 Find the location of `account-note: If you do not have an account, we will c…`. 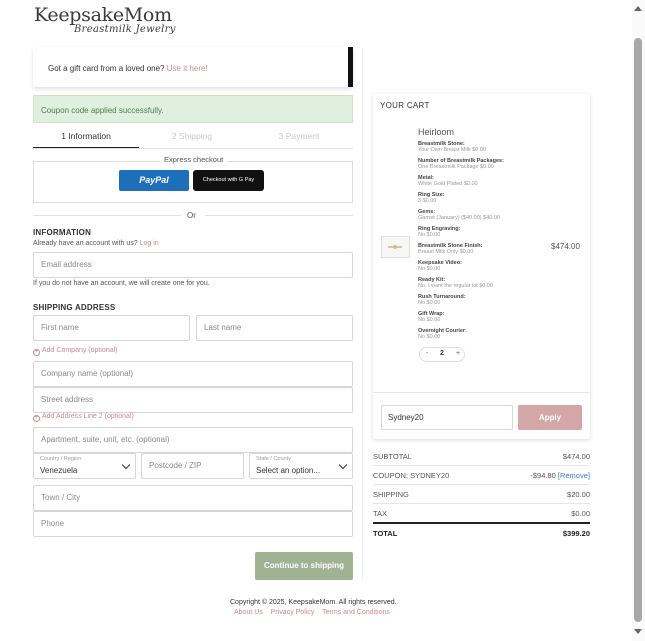

account-note: If you do not have an account, we will c… is located at coordinates (121, 283).